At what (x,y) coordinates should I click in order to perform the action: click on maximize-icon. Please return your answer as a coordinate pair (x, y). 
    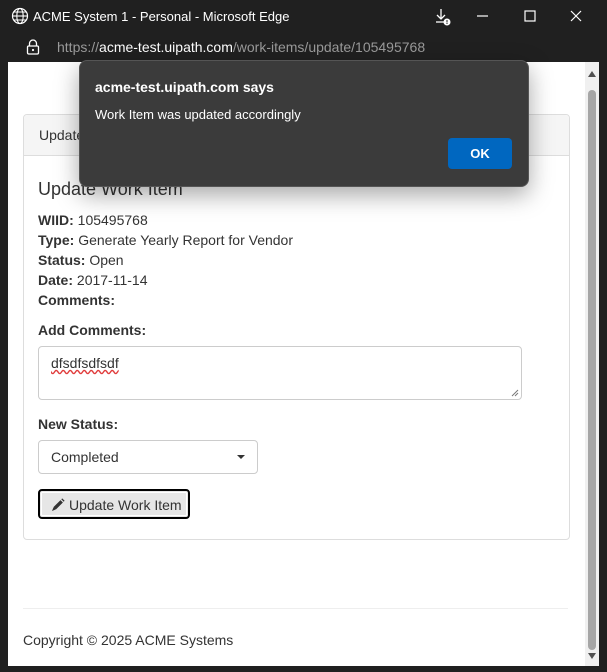
    Looking at the image, I should click on (530, 16).